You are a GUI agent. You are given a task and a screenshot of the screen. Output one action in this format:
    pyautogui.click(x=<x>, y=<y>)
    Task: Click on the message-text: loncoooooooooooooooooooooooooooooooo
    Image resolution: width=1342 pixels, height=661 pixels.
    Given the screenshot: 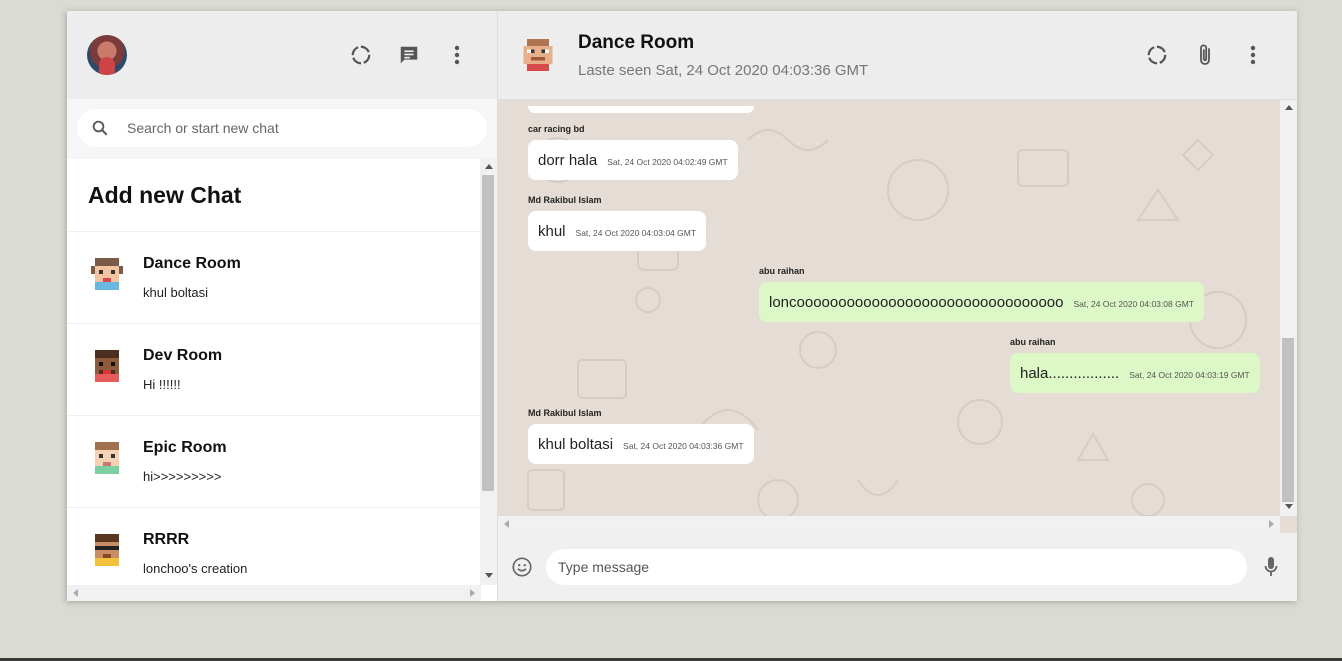 What is the action you would take?
    pyautogui.click(x=916, y=302)
    